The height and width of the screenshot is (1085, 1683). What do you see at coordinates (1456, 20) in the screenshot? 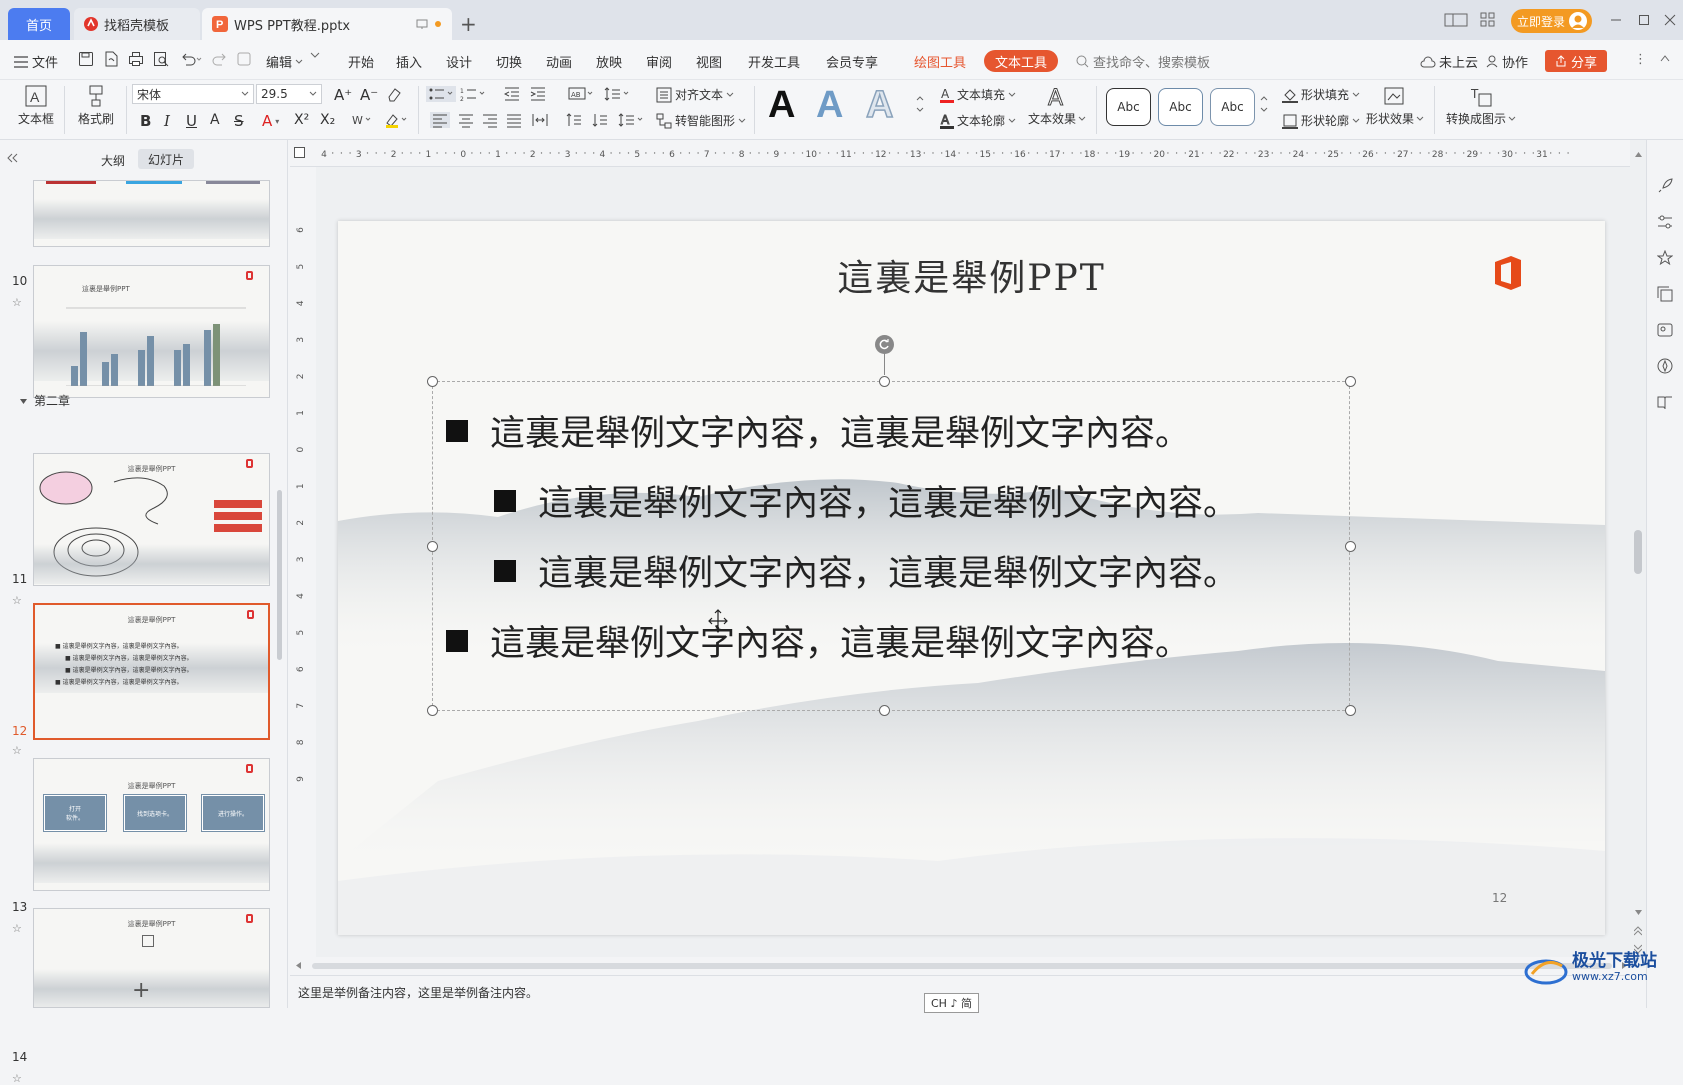
I see `layout-icon` at bounding box center [1456, 20].